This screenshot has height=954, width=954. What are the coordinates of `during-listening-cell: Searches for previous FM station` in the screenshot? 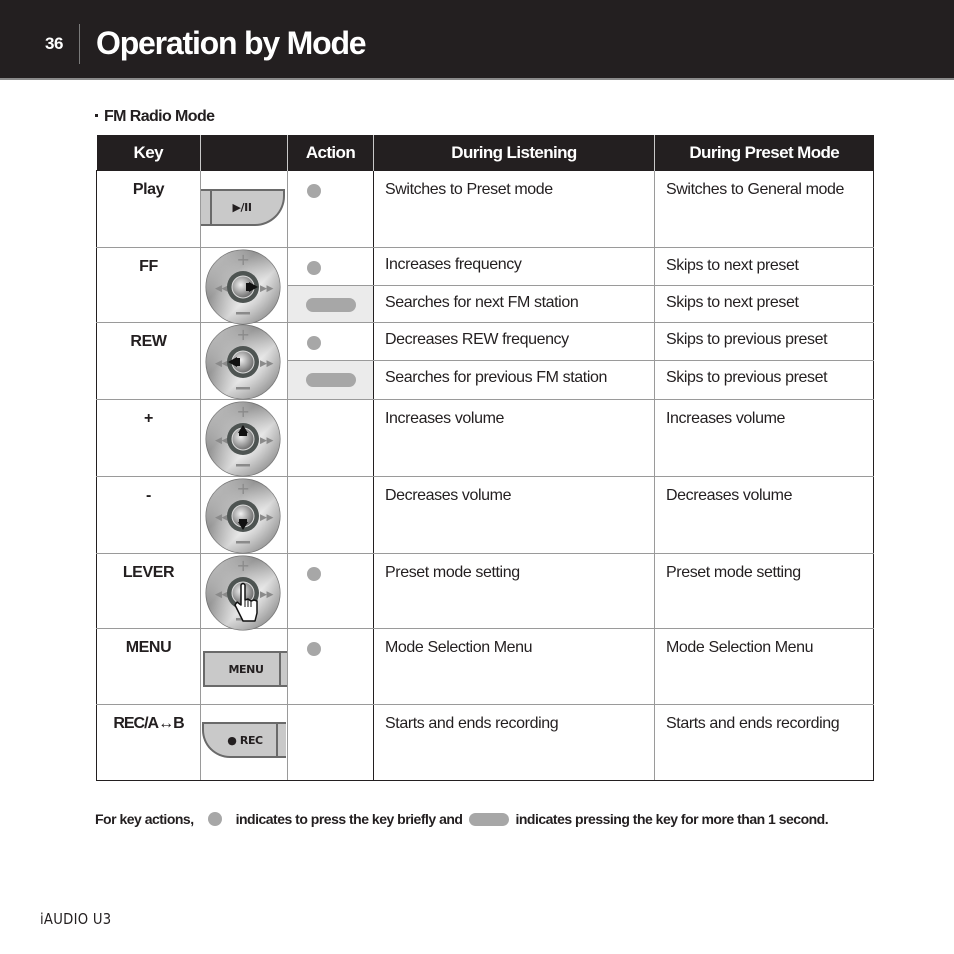 It's located at (514, 380).